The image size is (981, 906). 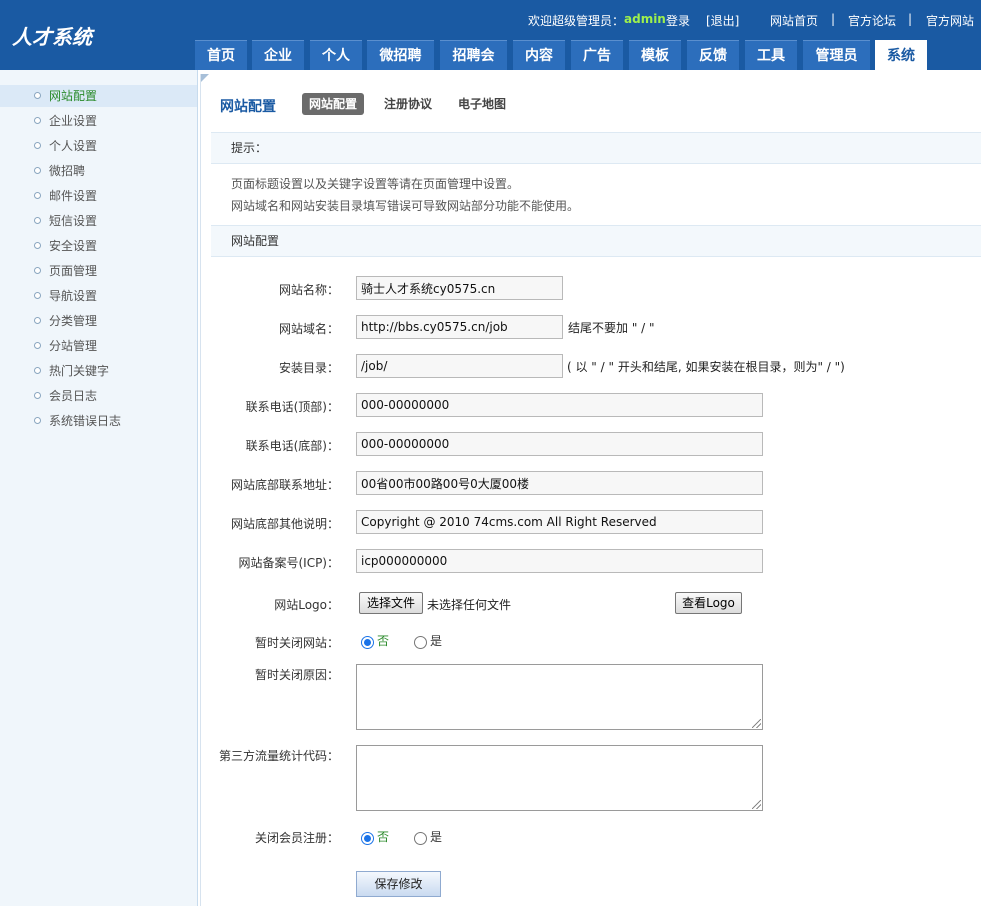 I want to click on choose-file-button: 选择文件, so click(x=391, y=603).